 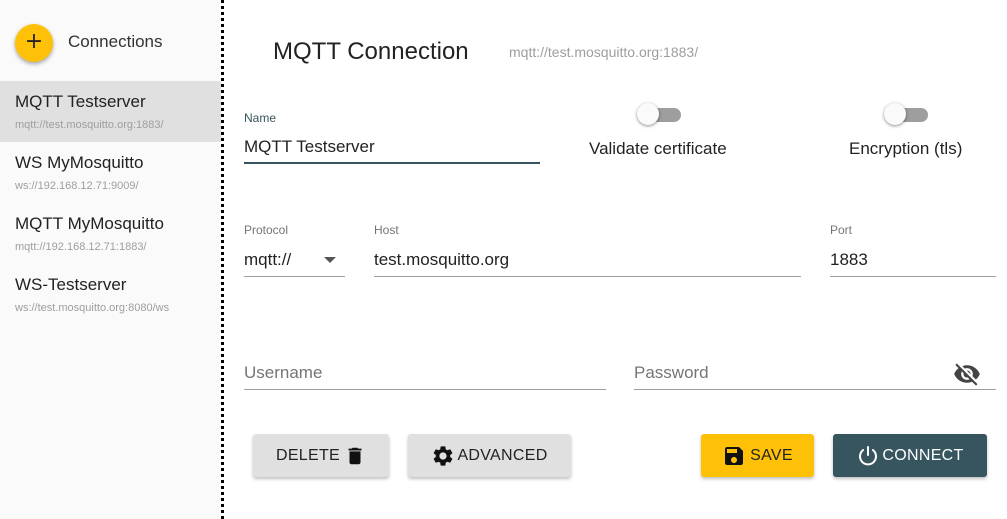 I want to click on protocol-label: Protocol, so click(x=266, y=230).